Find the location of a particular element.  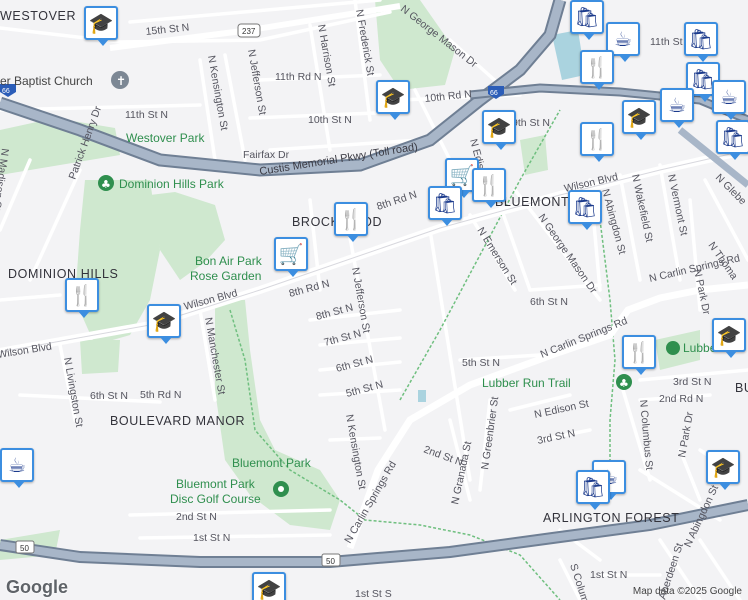

shield-237-label: 237 is located at coordinates (249, 31).